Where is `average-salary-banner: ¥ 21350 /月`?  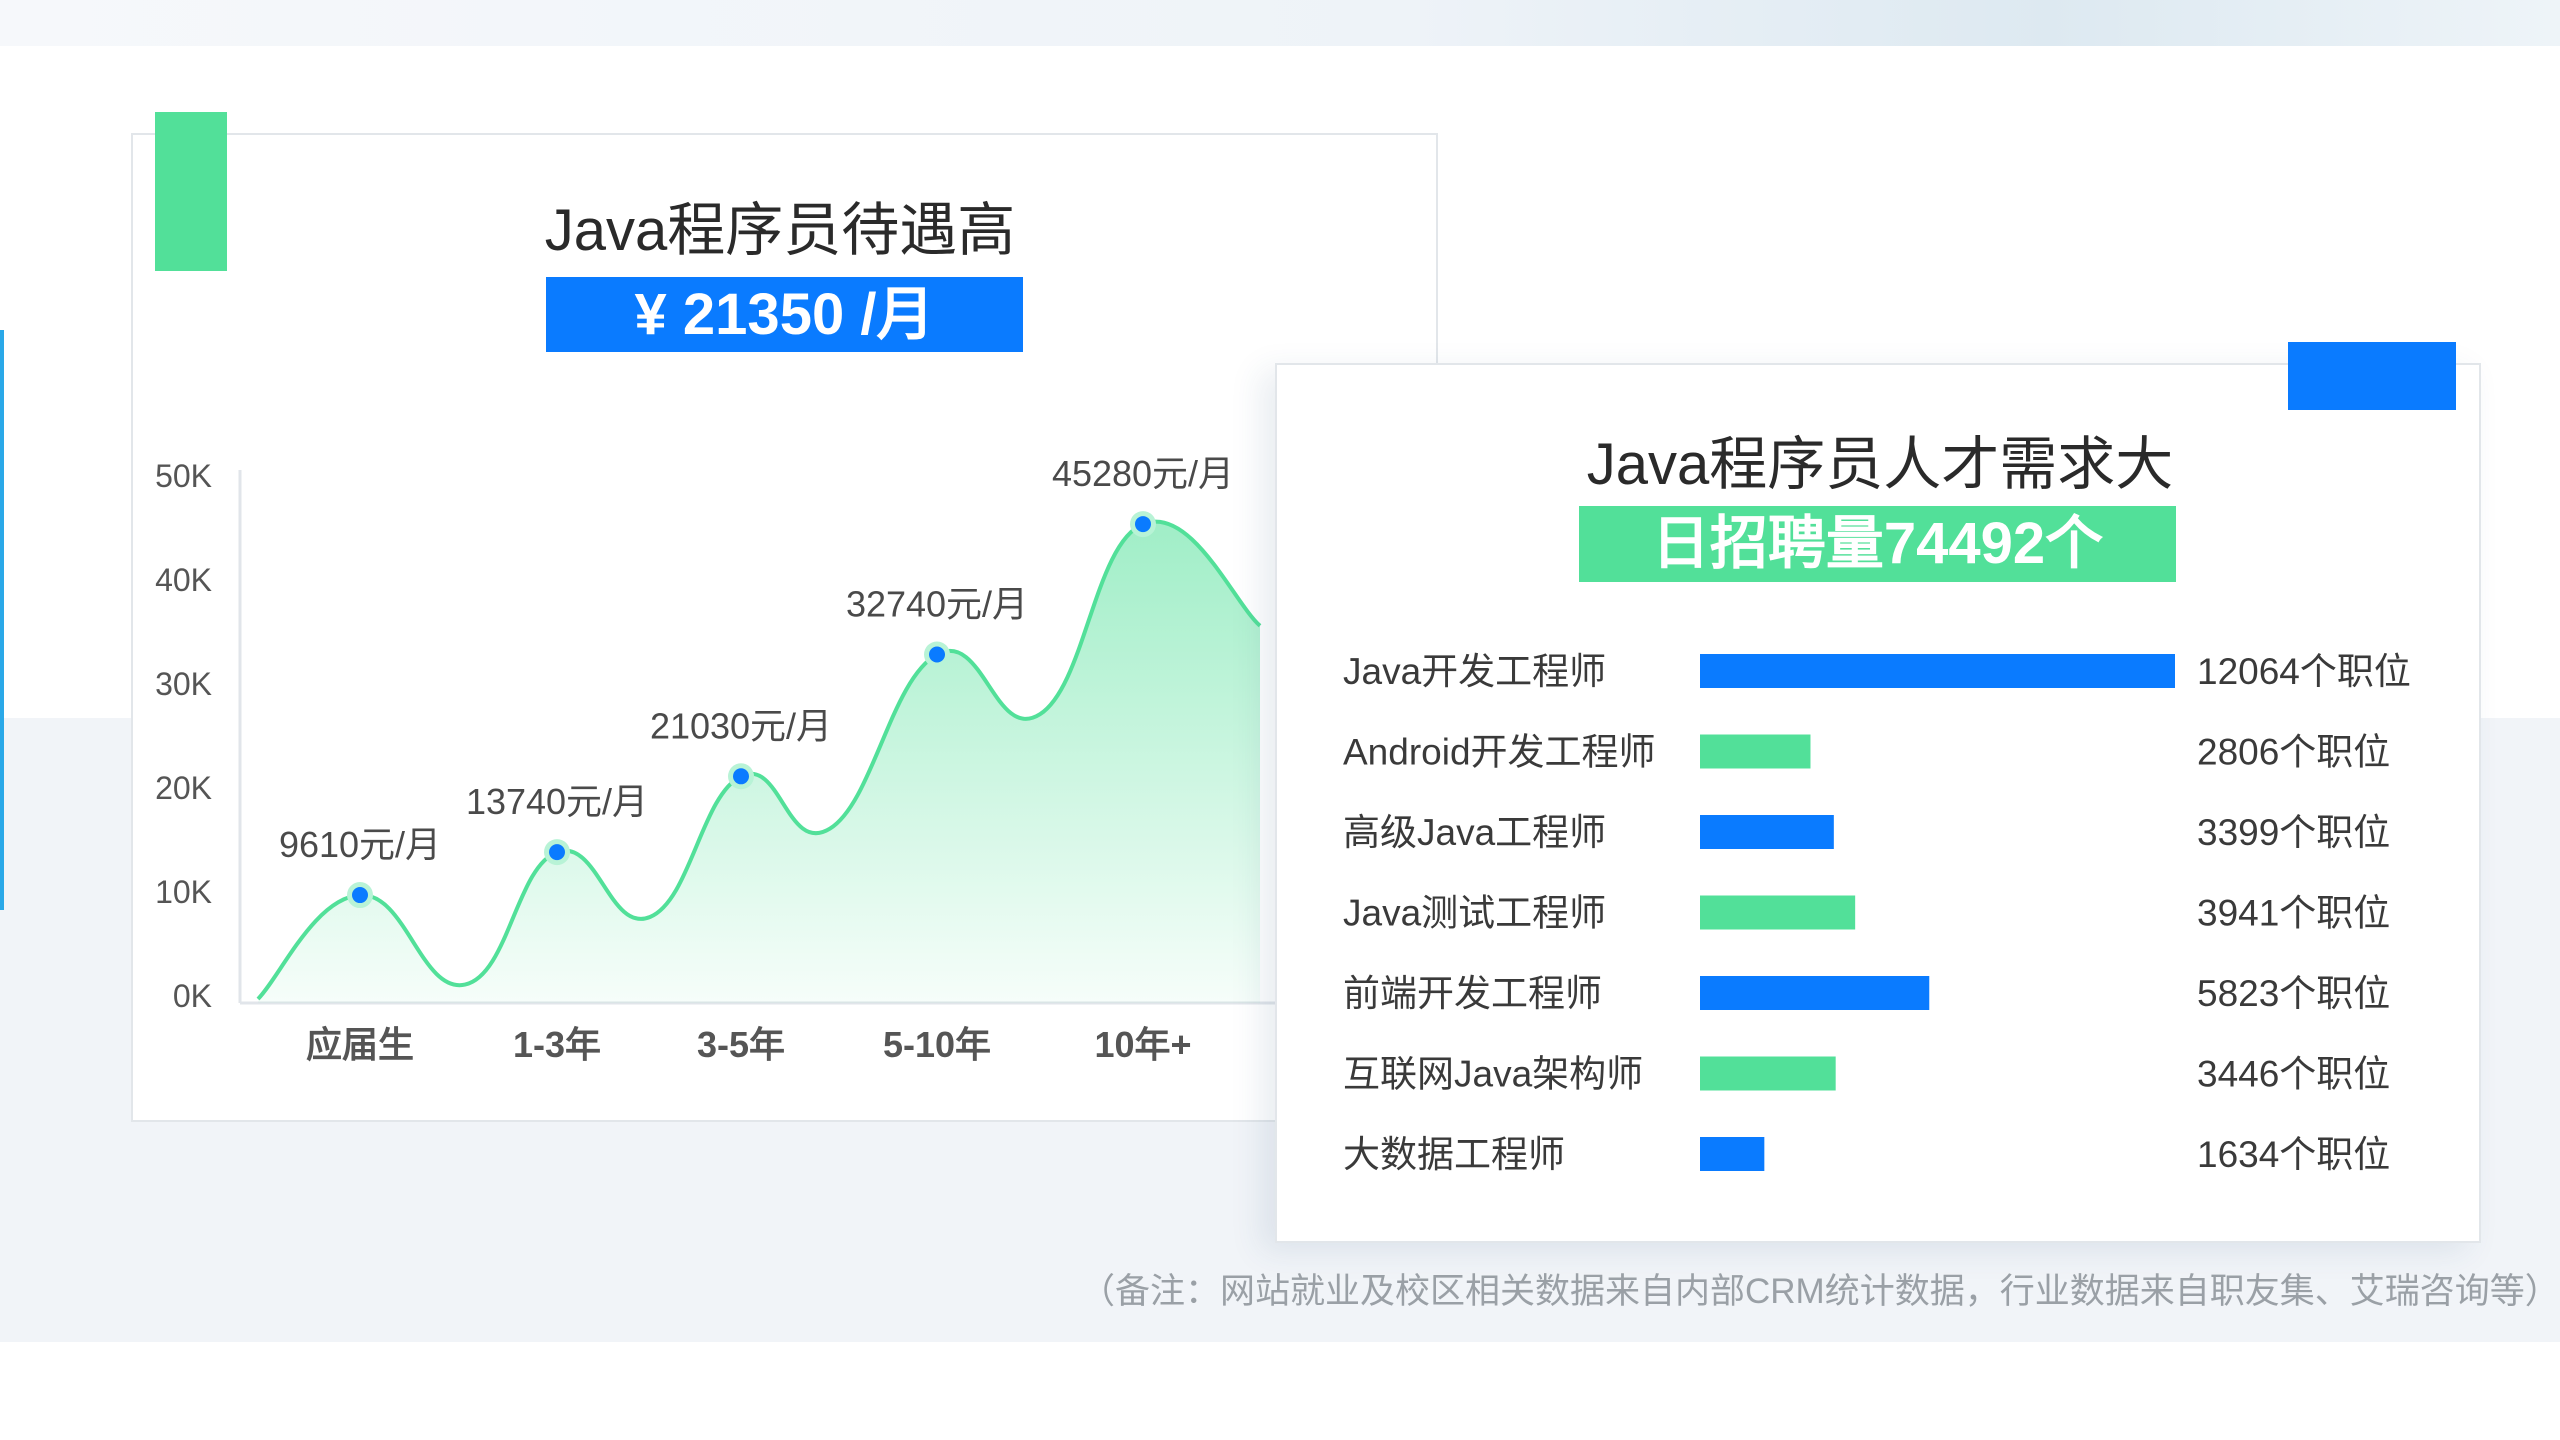
average-salary-banner: ¥ 21350 /月 is located at coordinates (784, 314).